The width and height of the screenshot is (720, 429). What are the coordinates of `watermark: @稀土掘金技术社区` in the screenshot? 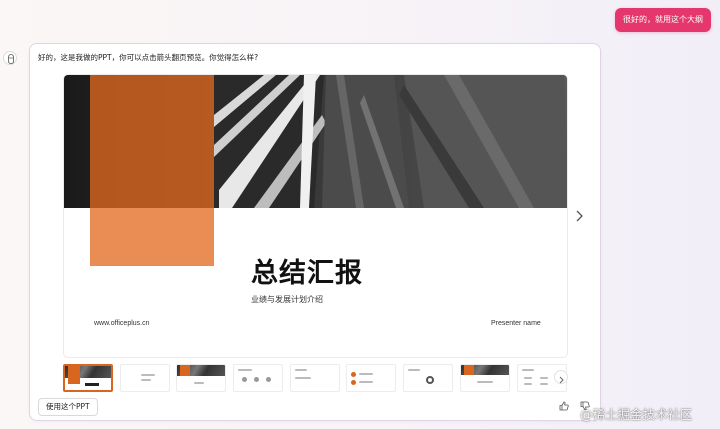 It's located at (636, 414).